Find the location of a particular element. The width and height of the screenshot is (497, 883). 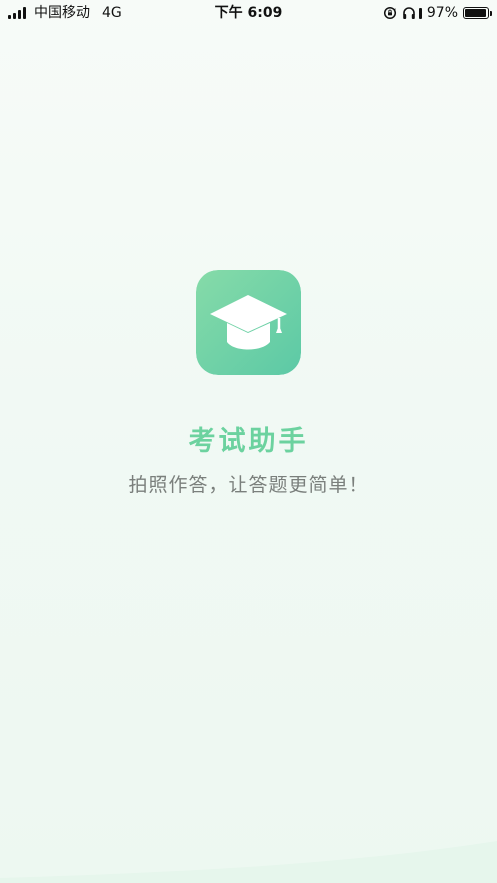

battery-icon is located at coordinates (477, 13).